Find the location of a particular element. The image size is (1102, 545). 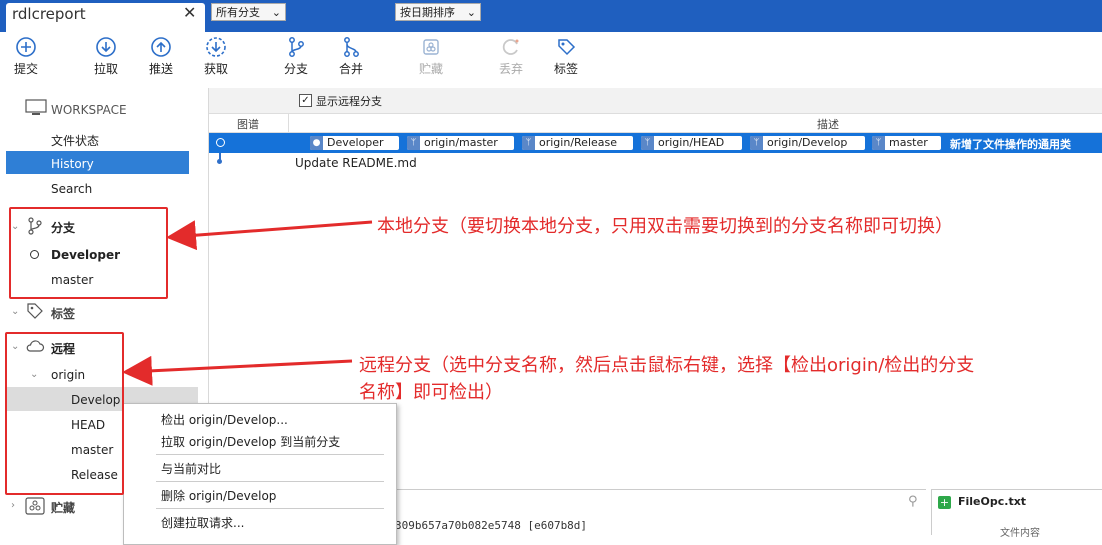

remote-branch-arrow is located at coordinates (237, 370).